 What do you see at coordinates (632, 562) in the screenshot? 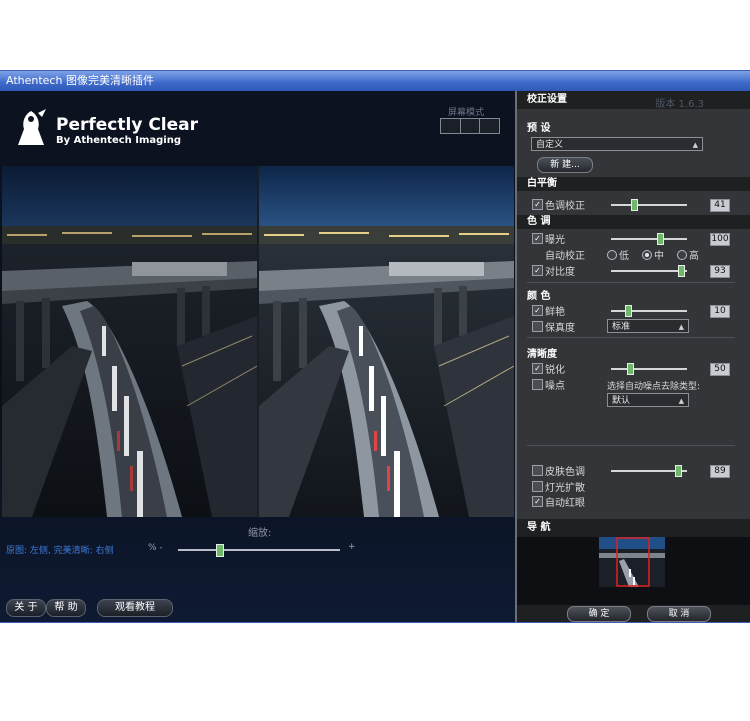
I see `navigator-thumbnail` at bounding box center [632, 562].